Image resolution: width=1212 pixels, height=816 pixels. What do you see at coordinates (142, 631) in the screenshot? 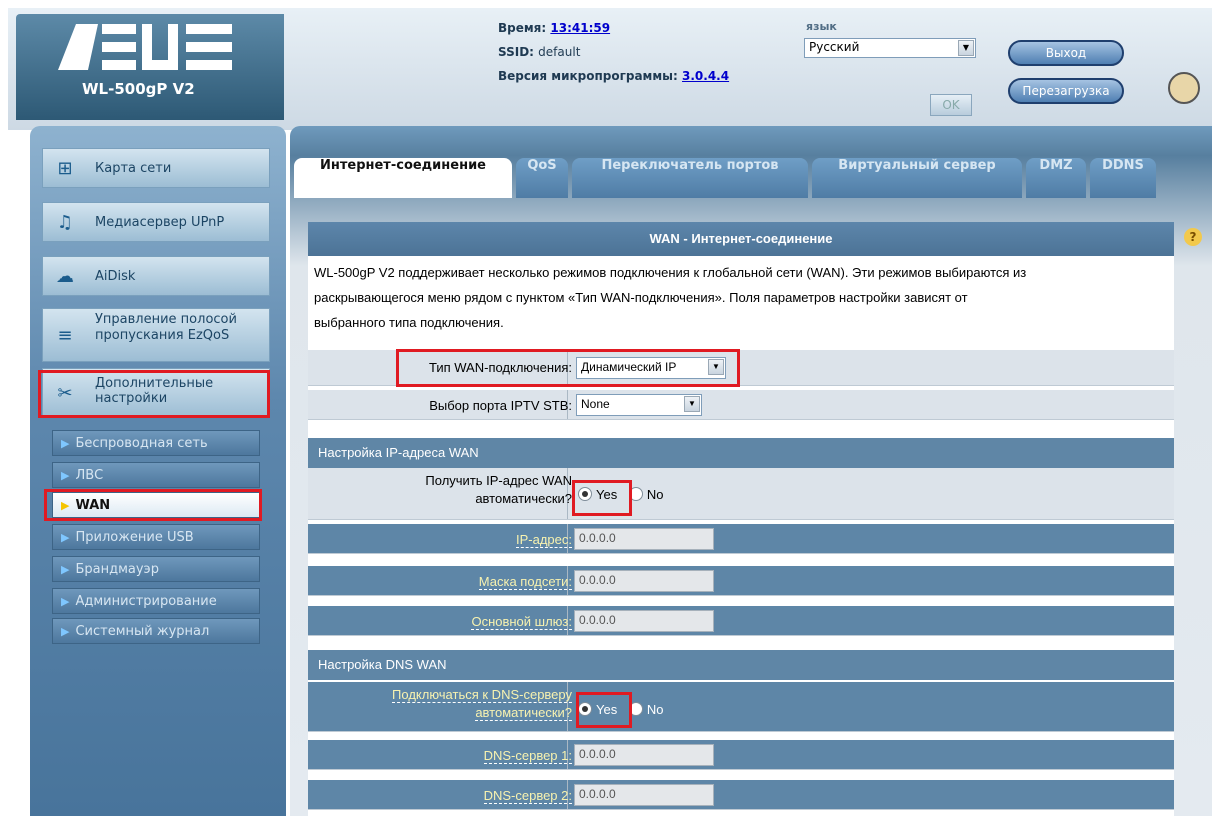
I see `sidebar-subitem-label: Системный журнал` at bounding box center [142, 631].